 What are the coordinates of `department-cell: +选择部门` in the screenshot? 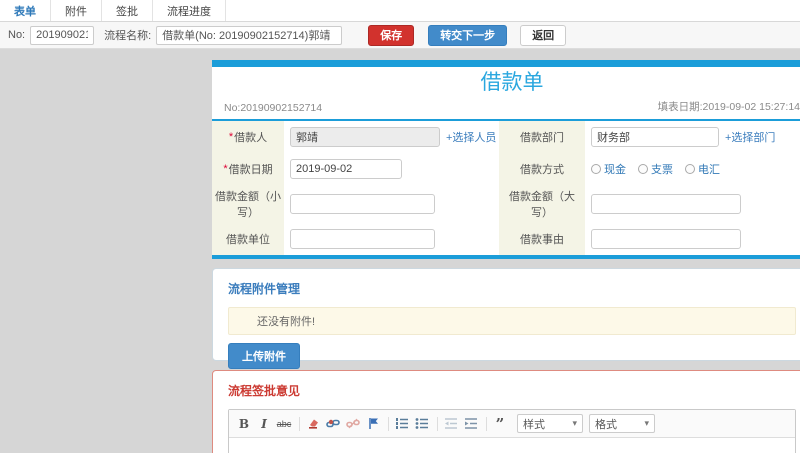 It's located at (692, 137).